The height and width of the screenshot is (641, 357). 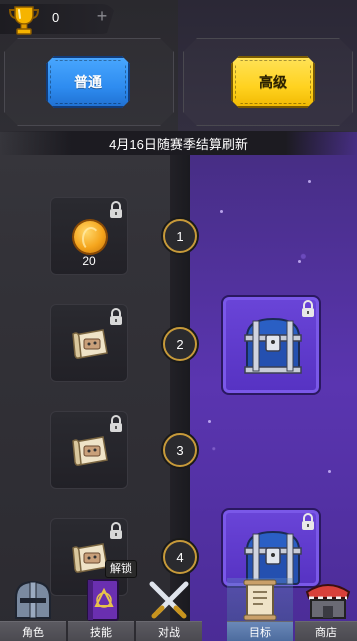 I want to click on blue-chest-icon, so click(x=273, y=345).